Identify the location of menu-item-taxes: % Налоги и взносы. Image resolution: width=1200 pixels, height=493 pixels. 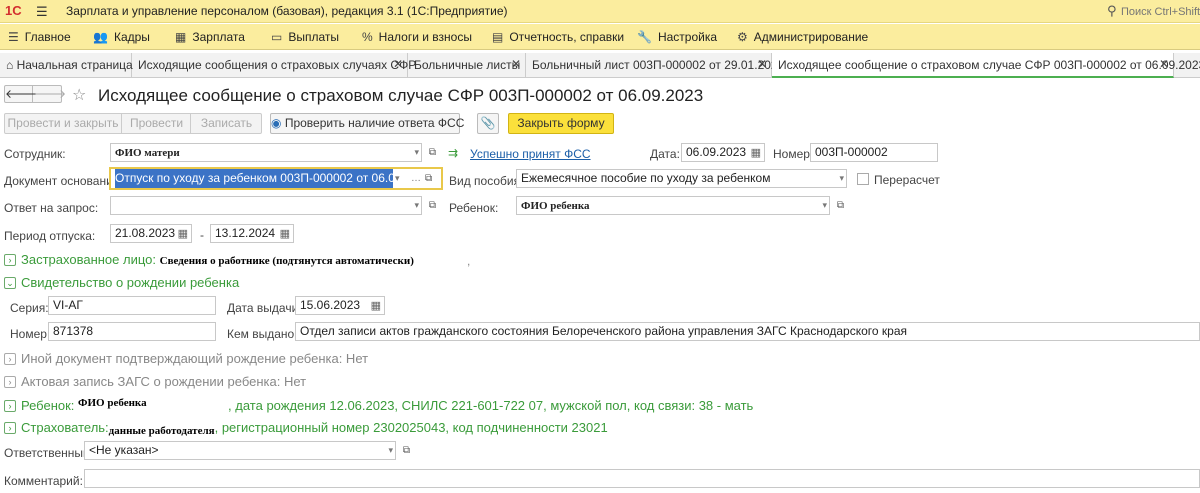
(417, 37).